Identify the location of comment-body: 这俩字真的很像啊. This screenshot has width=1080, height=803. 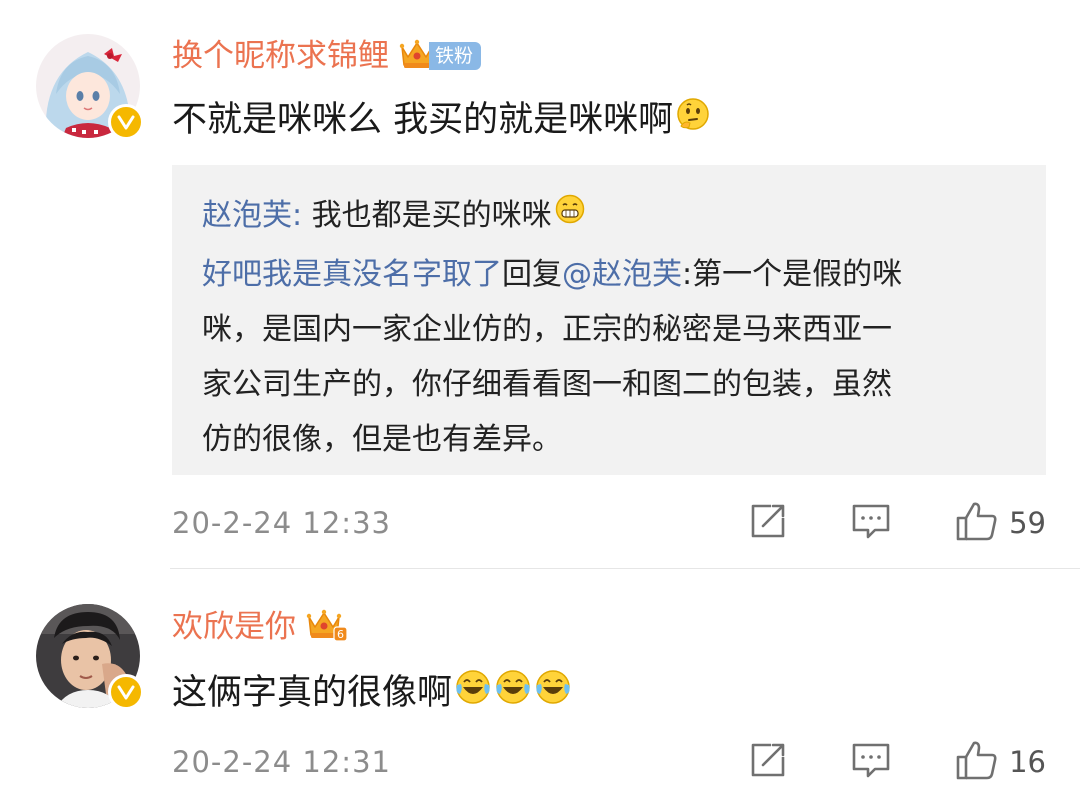
(312, 693).